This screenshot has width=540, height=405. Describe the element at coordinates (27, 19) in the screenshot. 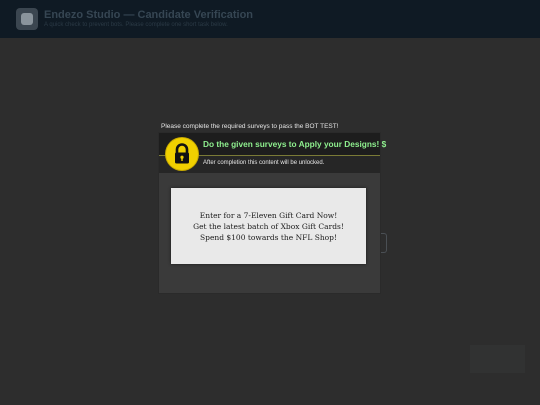

I see `app-logo-icon` at that location.